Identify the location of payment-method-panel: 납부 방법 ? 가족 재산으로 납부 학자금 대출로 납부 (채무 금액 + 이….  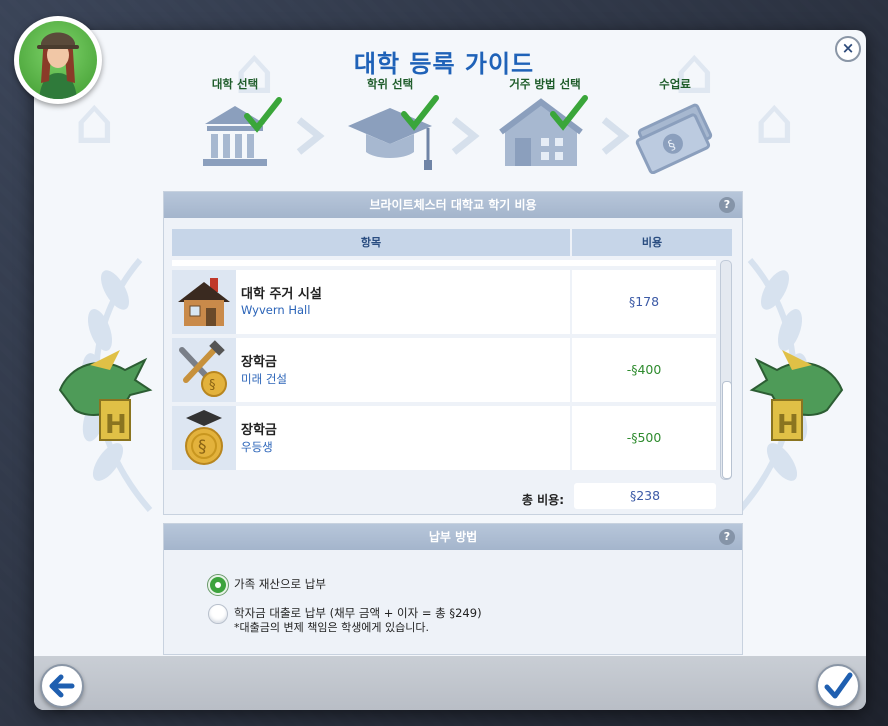
(453, 589).